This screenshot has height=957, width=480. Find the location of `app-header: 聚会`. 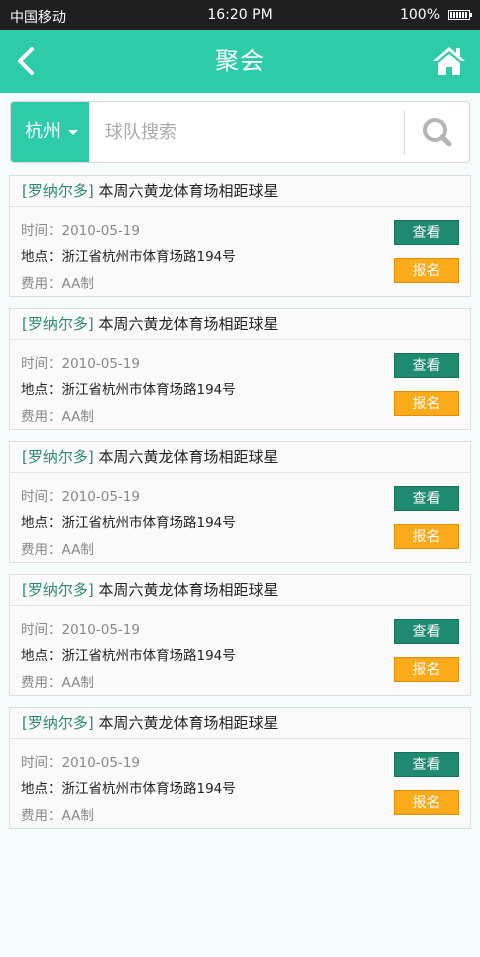

app-header: 聚会 is located at coordinates (240, 61).